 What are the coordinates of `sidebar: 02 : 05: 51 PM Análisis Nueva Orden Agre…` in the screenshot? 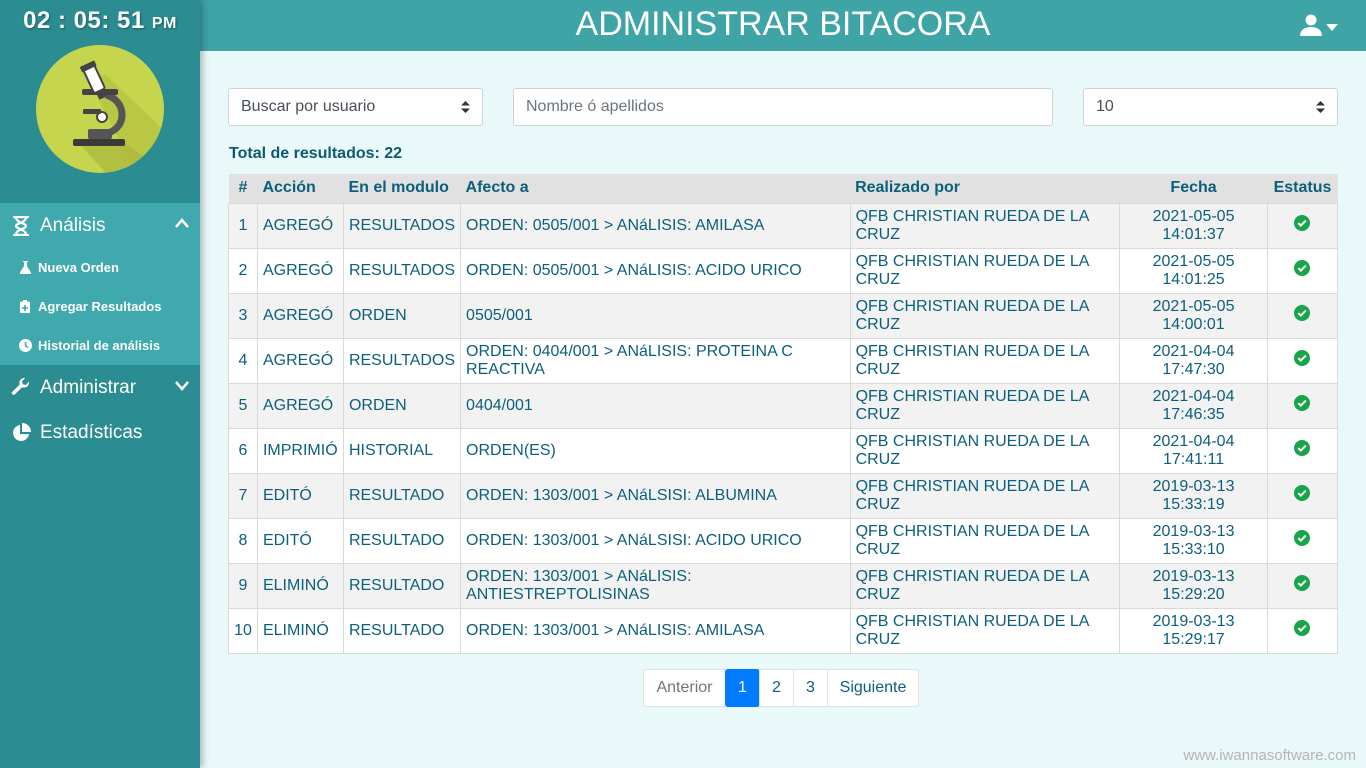 It's located at (100, 384).